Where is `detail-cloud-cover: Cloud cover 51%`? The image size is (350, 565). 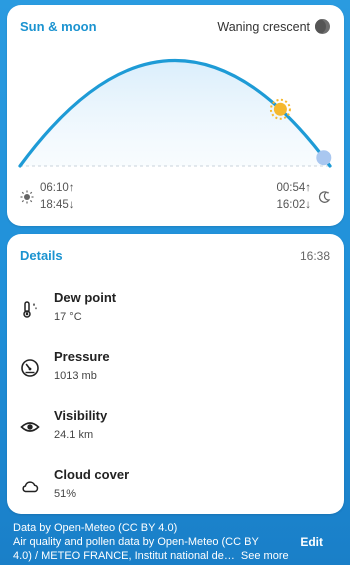 detail-cloud-cover: Cloud cover 51% is located at coordinates (74, 483).